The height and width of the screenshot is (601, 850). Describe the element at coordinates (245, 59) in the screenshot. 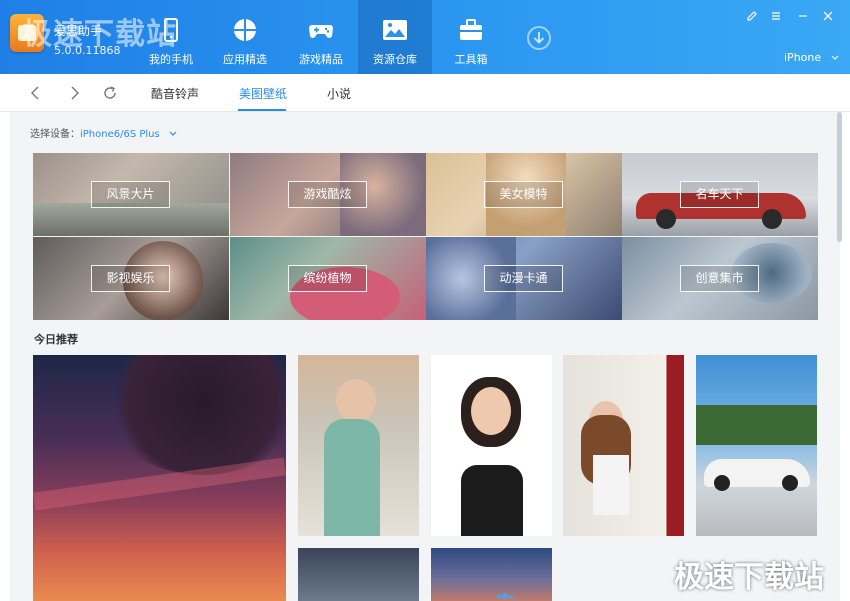

I see `nav-label: 应用精选` at that location.